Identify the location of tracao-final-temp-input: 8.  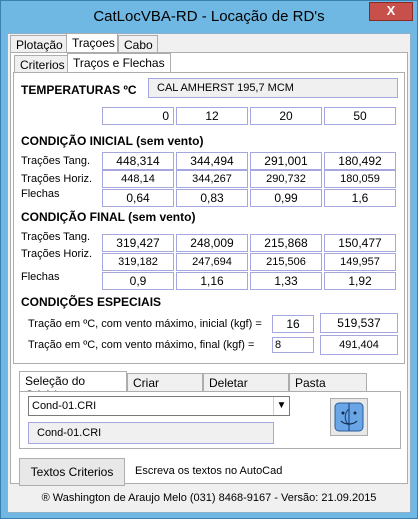
(293, 345).